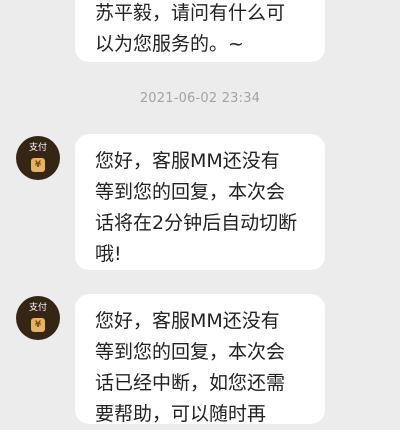 The height and width of the screenshot is (430, 400). I want to click on message-timestamp: 2021-06-02 23:34, so click(200, 98).